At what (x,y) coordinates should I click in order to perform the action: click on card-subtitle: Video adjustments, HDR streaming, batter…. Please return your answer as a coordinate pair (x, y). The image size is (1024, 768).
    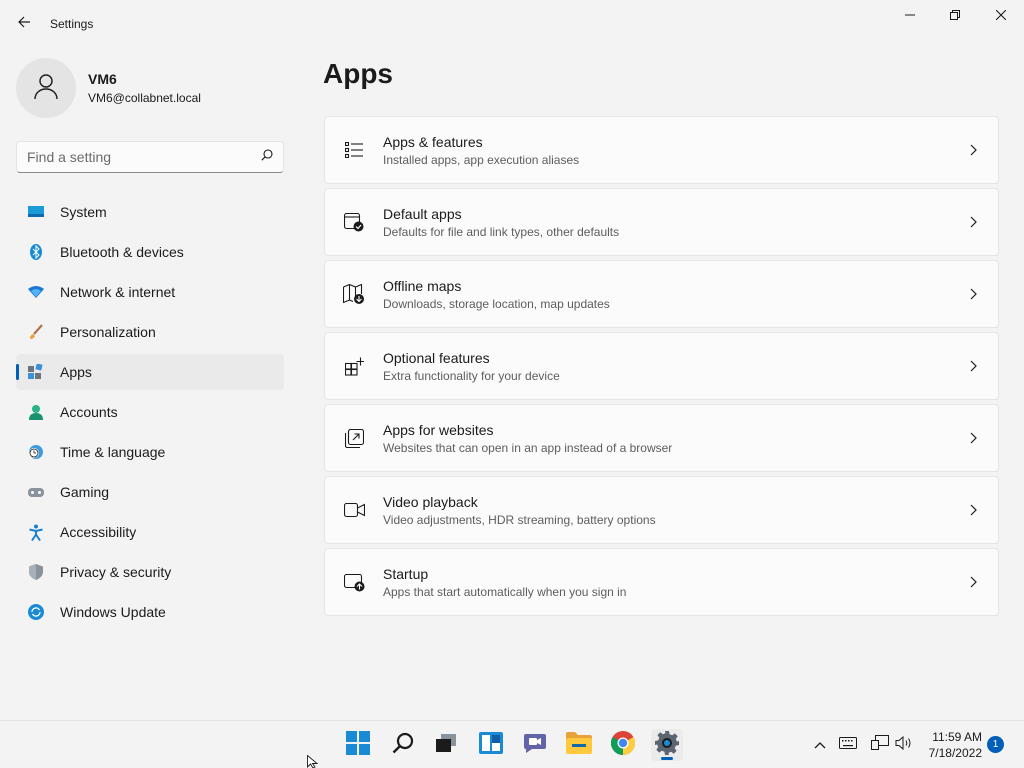
    Looking at the image, I should click on (519, 519).